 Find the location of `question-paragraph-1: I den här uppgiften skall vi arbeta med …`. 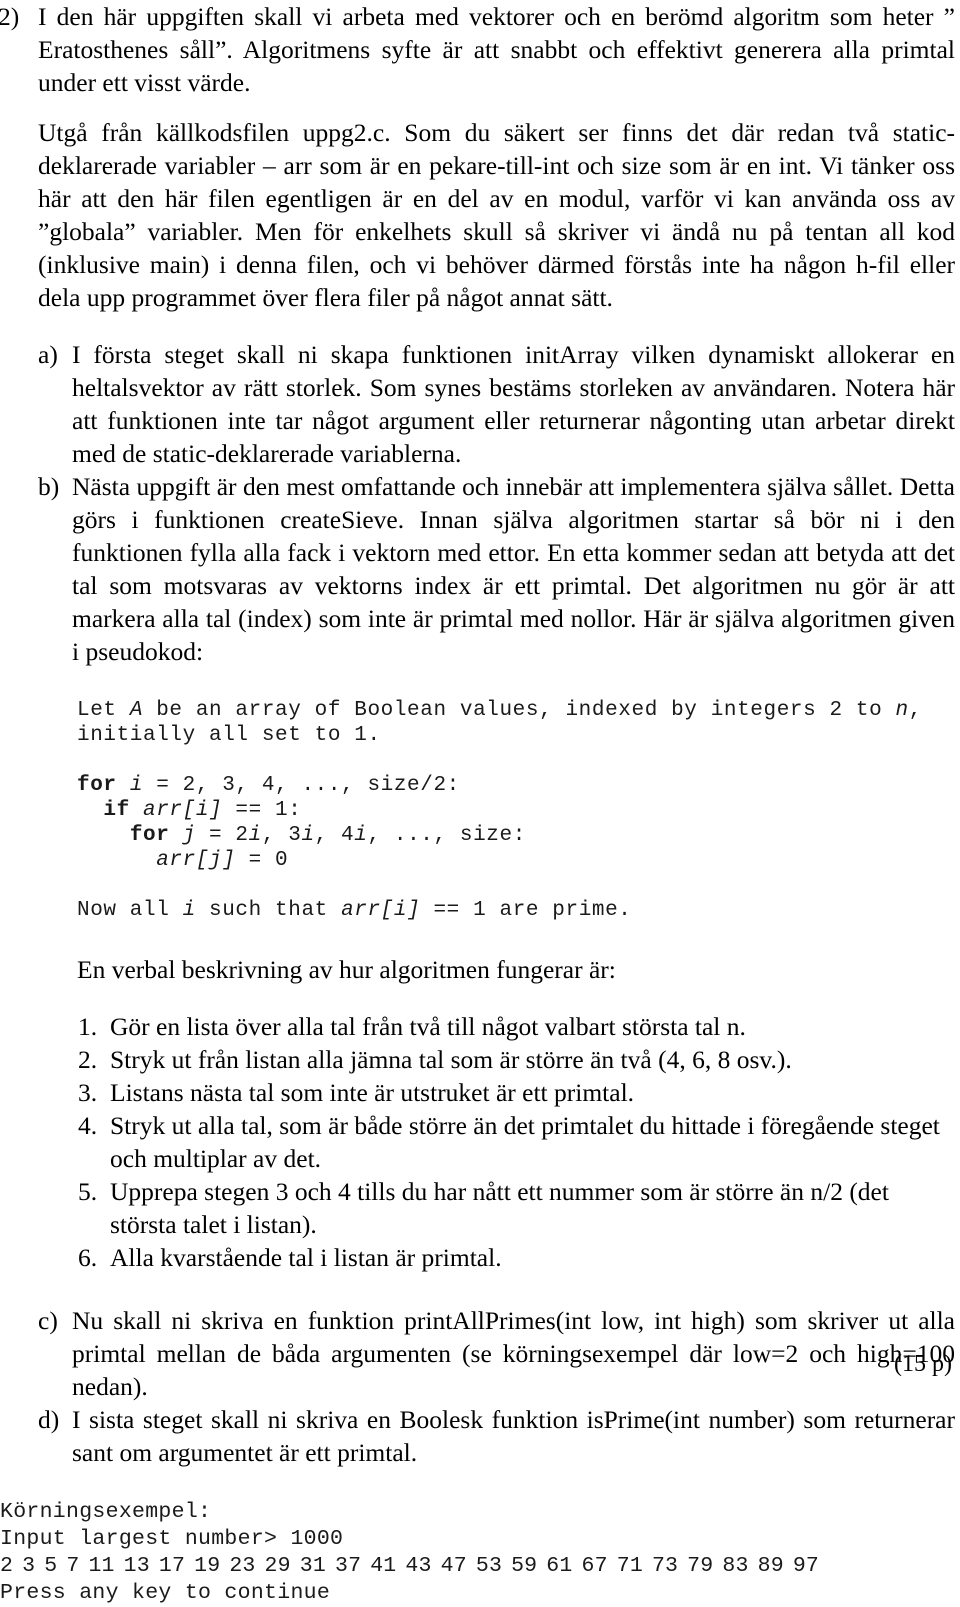

question-paragraph-1: I den här uppgiften skall vi arbeta med … is located at coordinates (496, 49).